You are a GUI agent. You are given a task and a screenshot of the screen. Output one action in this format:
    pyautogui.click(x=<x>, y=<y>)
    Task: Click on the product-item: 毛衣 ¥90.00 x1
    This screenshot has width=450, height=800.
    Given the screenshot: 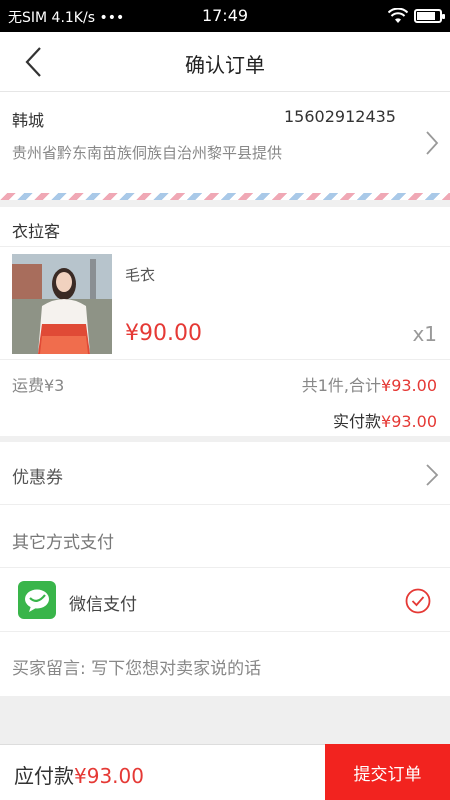 What is the action you would take?
    pyautogui.click(x=225, y=304)
    